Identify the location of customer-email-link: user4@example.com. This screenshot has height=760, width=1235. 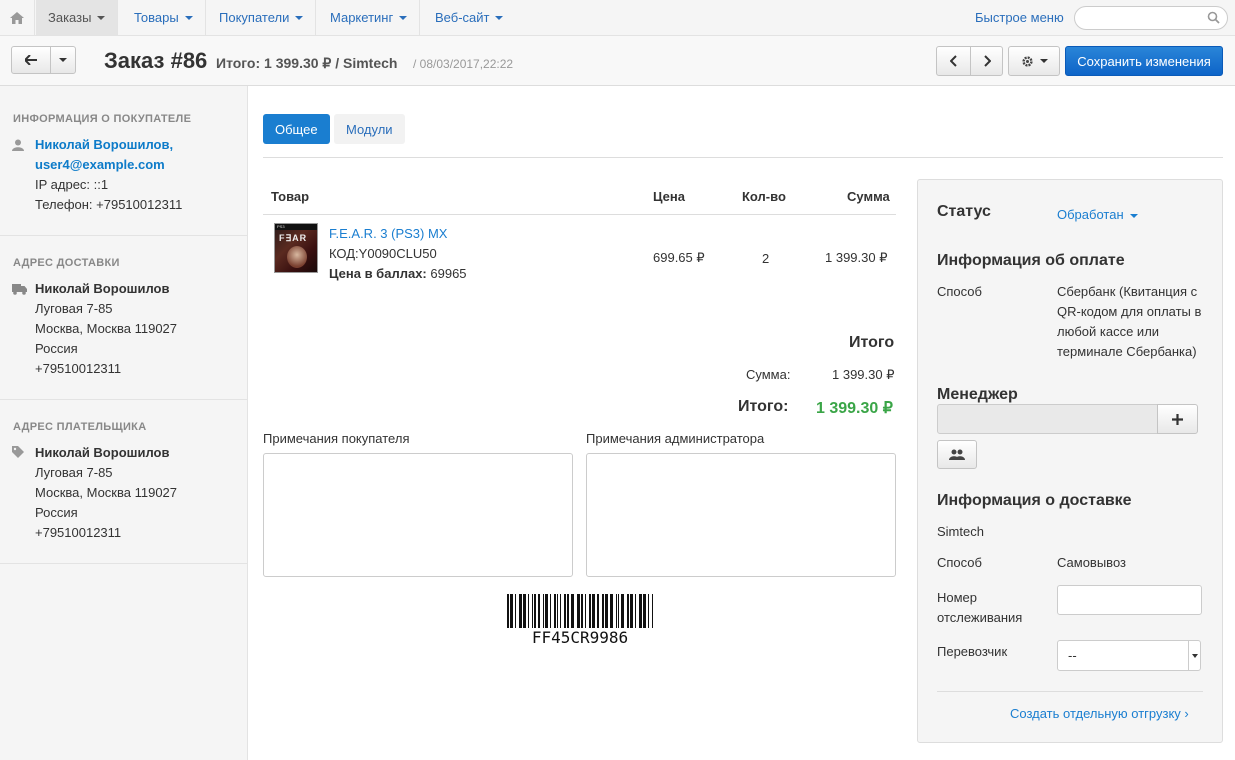
(100, 164).